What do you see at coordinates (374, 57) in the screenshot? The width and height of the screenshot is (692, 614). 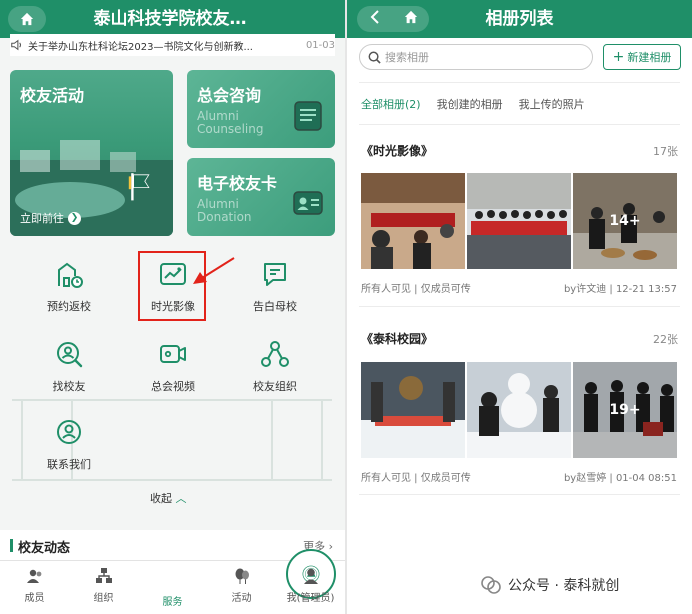 I see `search-icon` at bounding box center [374, 57].